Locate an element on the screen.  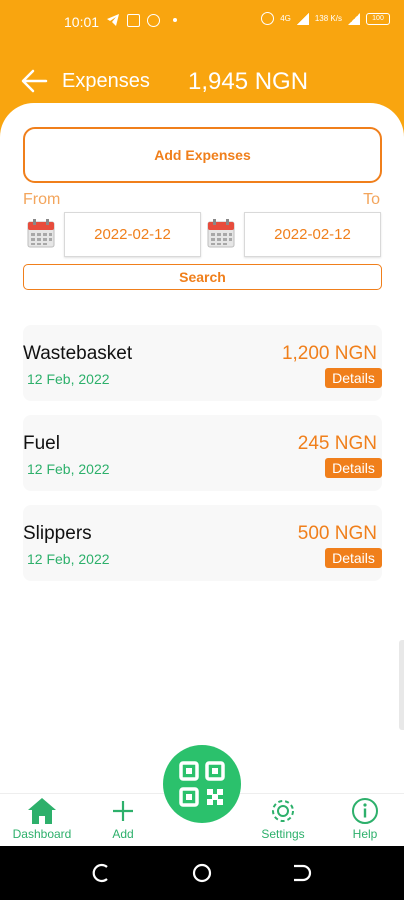
signal-icon is located at coordinates (302, 18).